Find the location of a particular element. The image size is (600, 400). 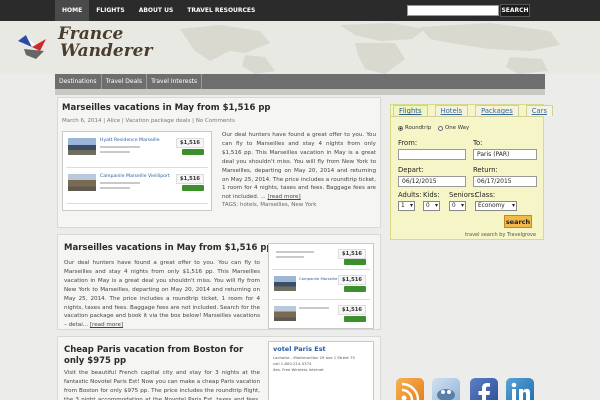

search-tabs: Flights Hotels Packages Cars is located at coordinates (476, 110).